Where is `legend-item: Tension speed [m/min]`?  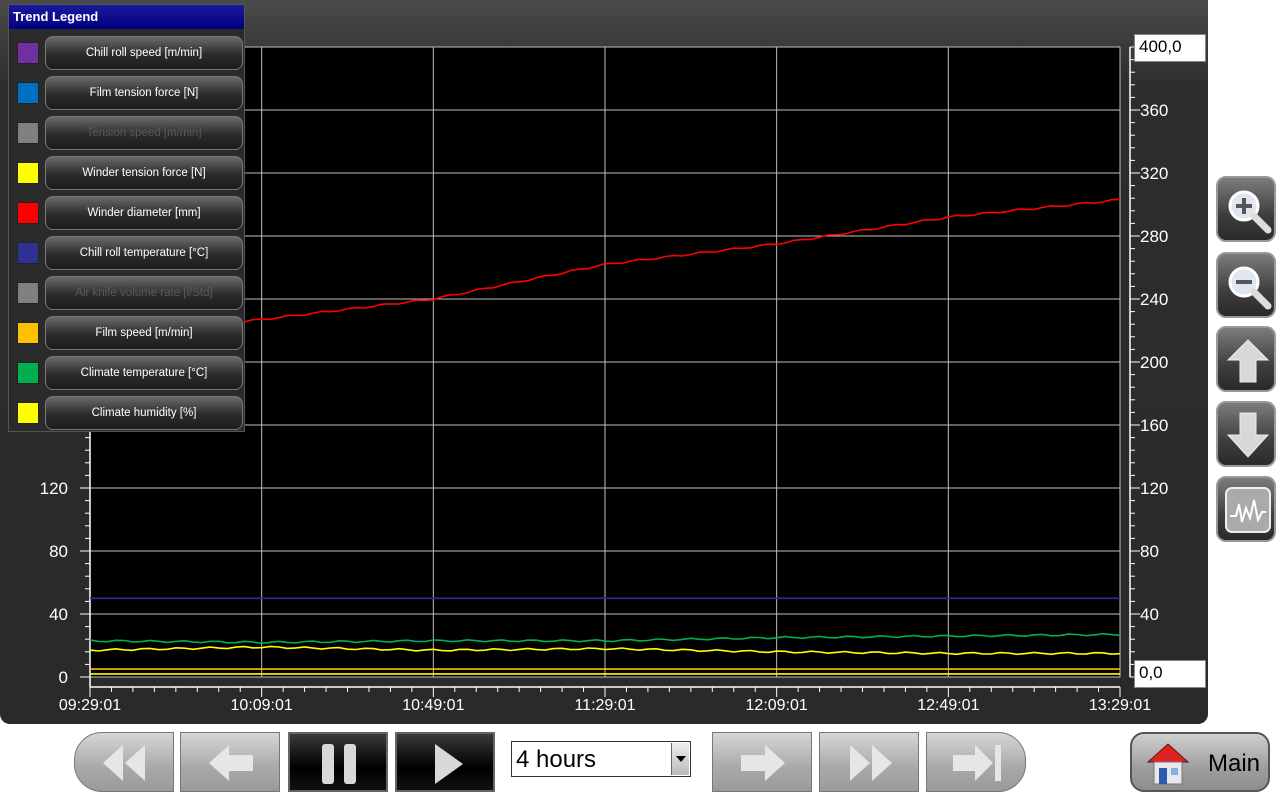 legend-item: Tension speed [m/min] is located at coordinates (127, 133).